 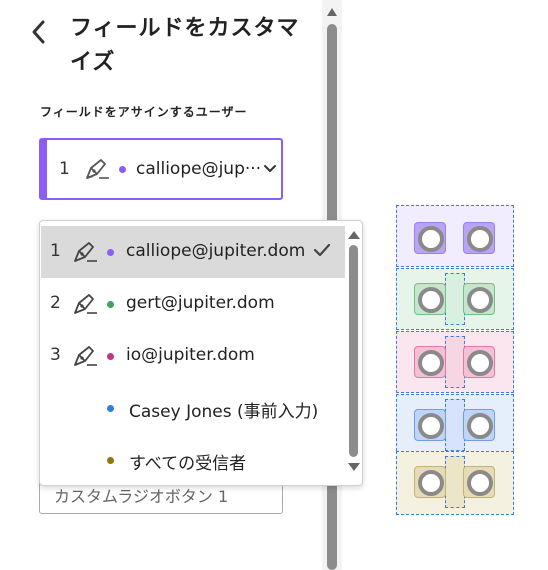 I want to click on selected-signer-number: 1, so click(x=64, y=169).